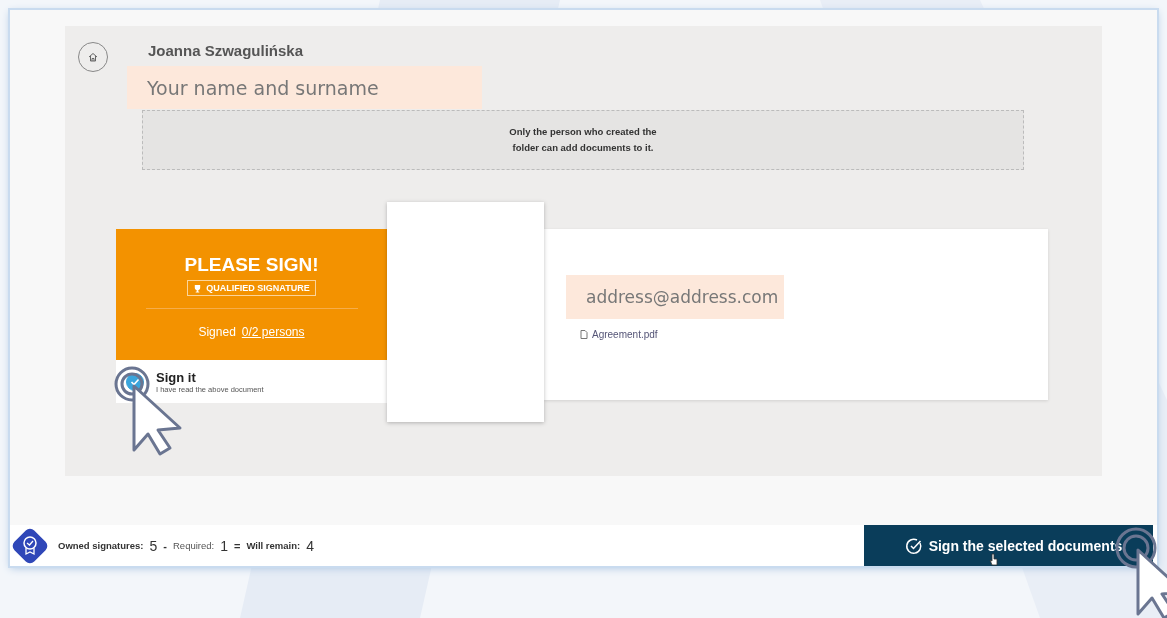 The width and height of the screenshot is (1167, 618). I want to click on remain-count: 4, so click(310, 545).